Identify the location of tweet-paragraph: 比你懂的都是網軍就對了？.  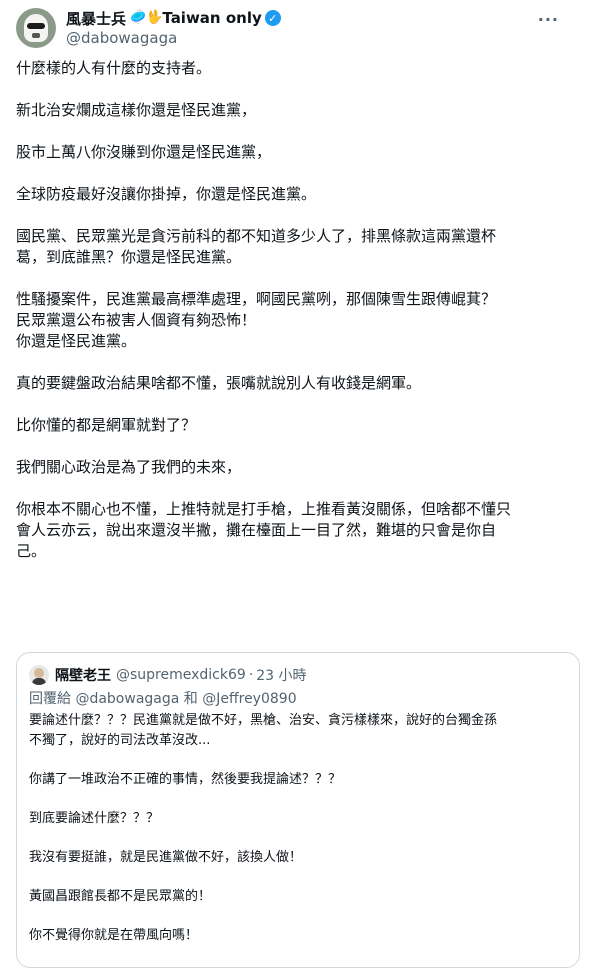
(106, 425).